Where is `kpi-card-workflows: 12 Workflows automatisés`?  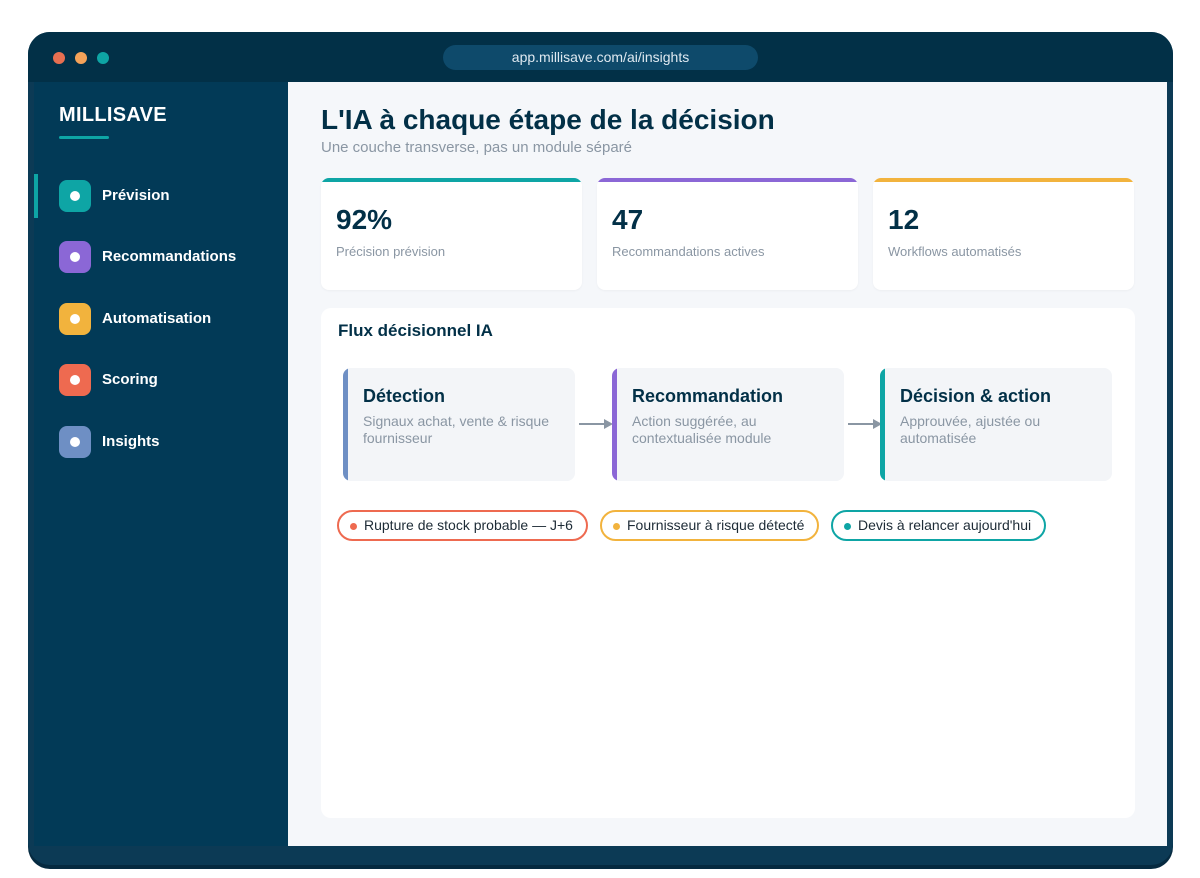
kpi-card-workflows: 12 Workflows automatisés is located at coordinates (1003, 234).